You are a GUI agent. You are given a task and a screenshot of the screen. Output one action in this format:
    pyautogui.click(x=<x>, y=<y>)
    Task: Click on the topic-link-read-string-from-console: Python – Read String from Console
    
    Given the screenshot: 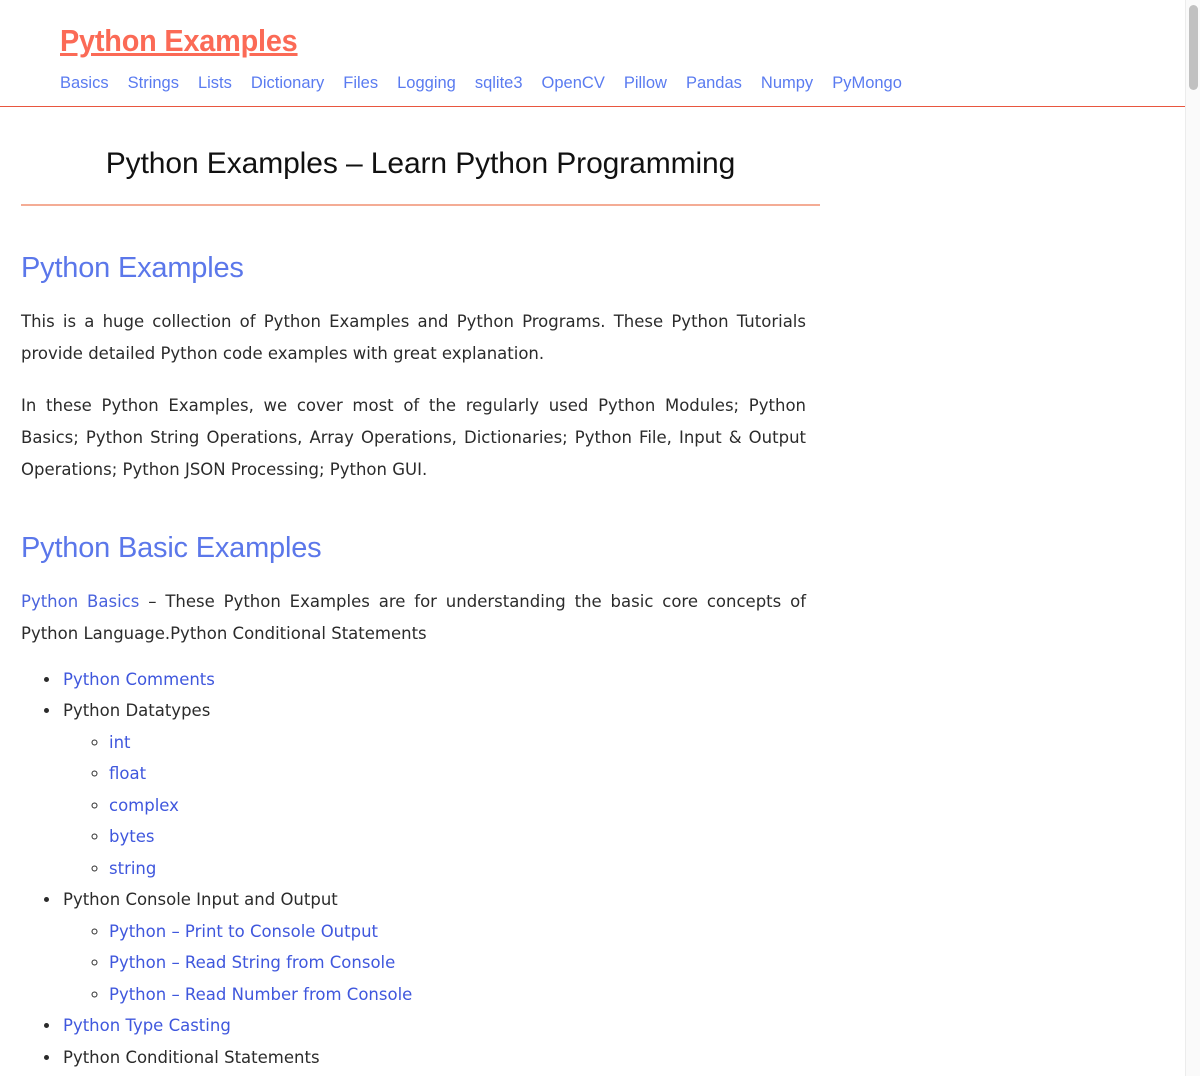 What is the action you would take?
    pyautogui.click(x=252, y=962)
    